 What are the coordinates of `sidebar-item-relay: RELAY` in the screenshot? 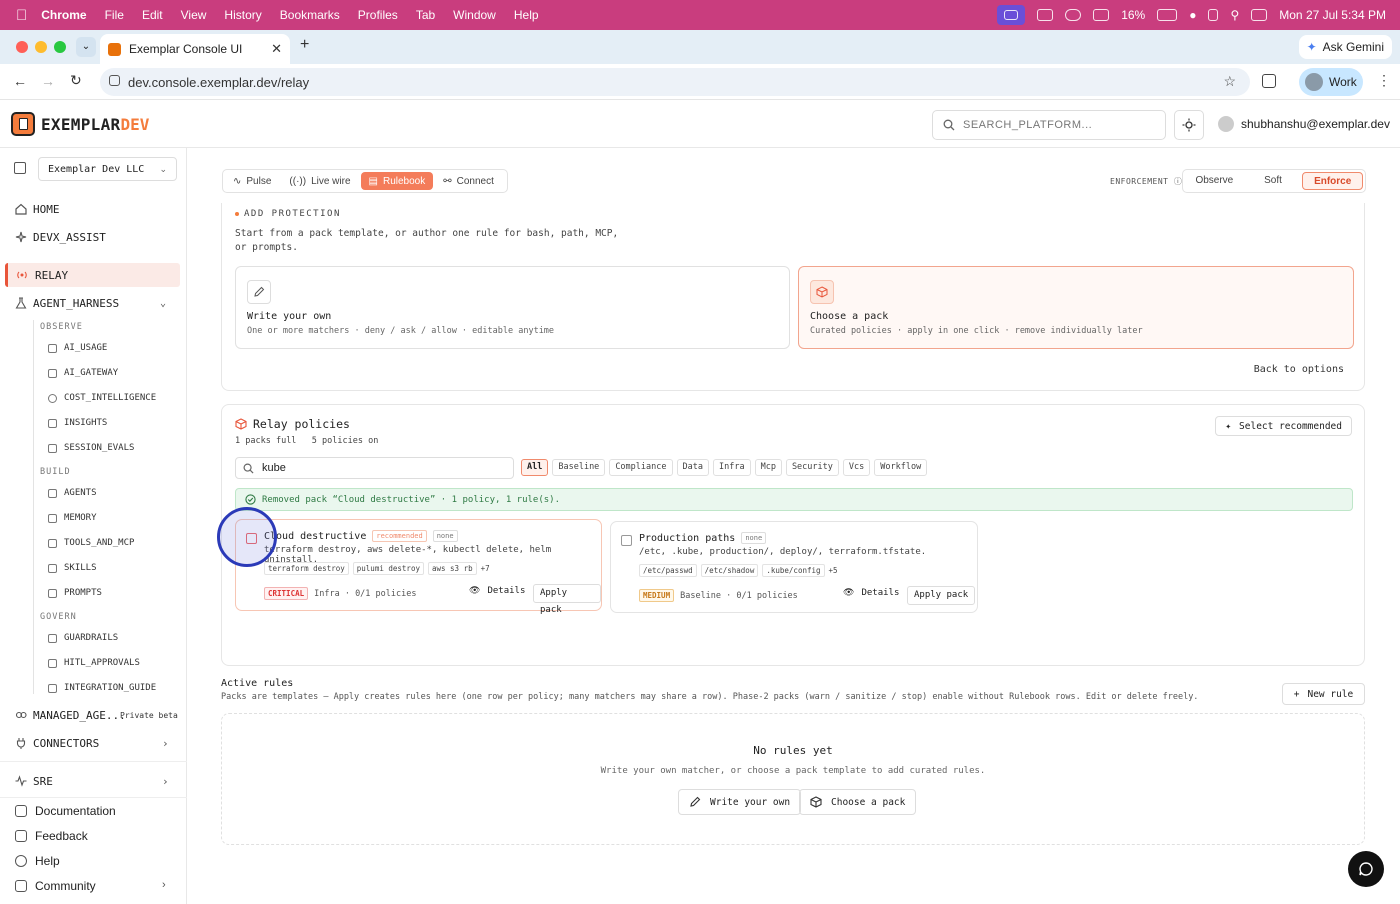 It's located at (92, 275).